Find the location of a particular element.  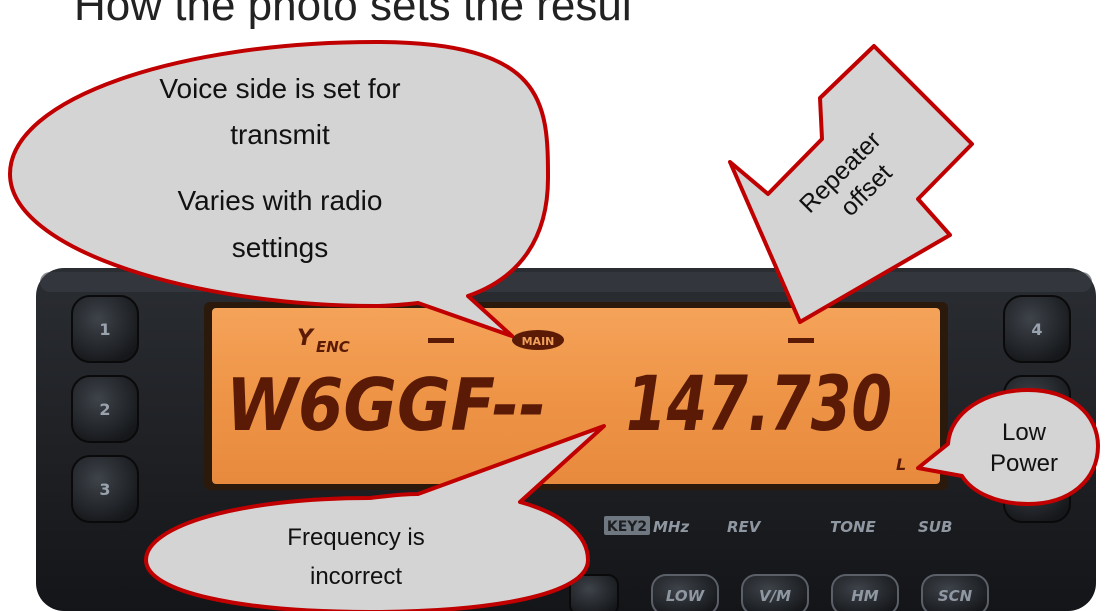

bottom-key-vm-label: V/M is located at coordinates (775, 596).